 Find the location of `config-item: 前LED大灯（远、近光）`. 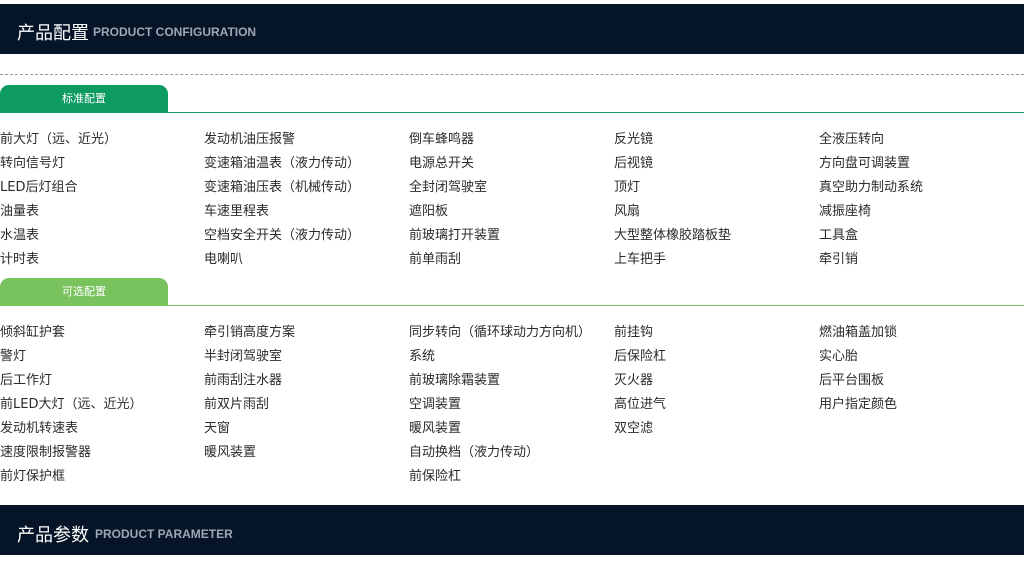

config-item: 前LED大灯（远、近光） is located at coordinates (71, 404).